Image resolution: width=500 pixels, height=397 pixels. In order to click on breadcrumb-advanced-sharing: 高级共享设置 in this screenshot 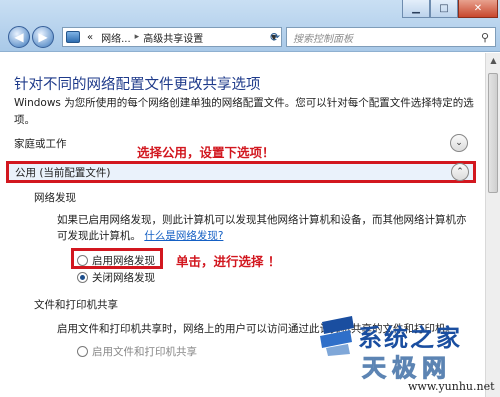, I will do `click(173, 37)`.